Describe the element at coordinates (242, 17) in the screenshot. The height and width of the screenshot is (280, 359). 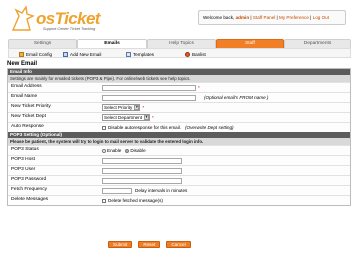
I see `welcome-user: admin` at that location.